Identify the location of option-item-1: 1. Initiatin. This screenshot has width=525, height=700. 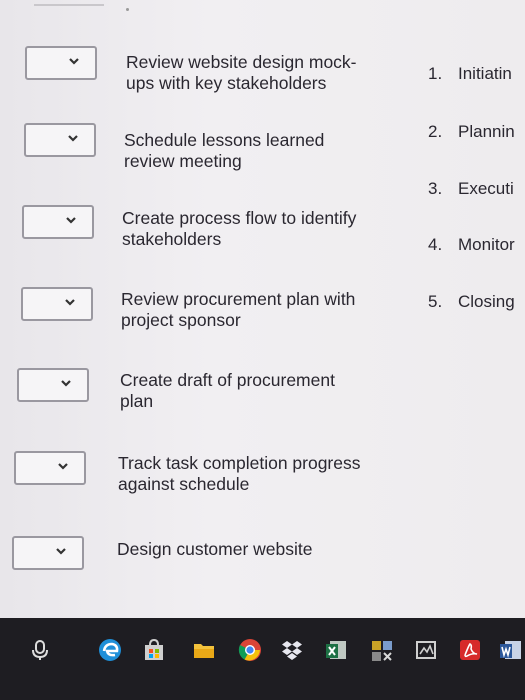
(470, 74).